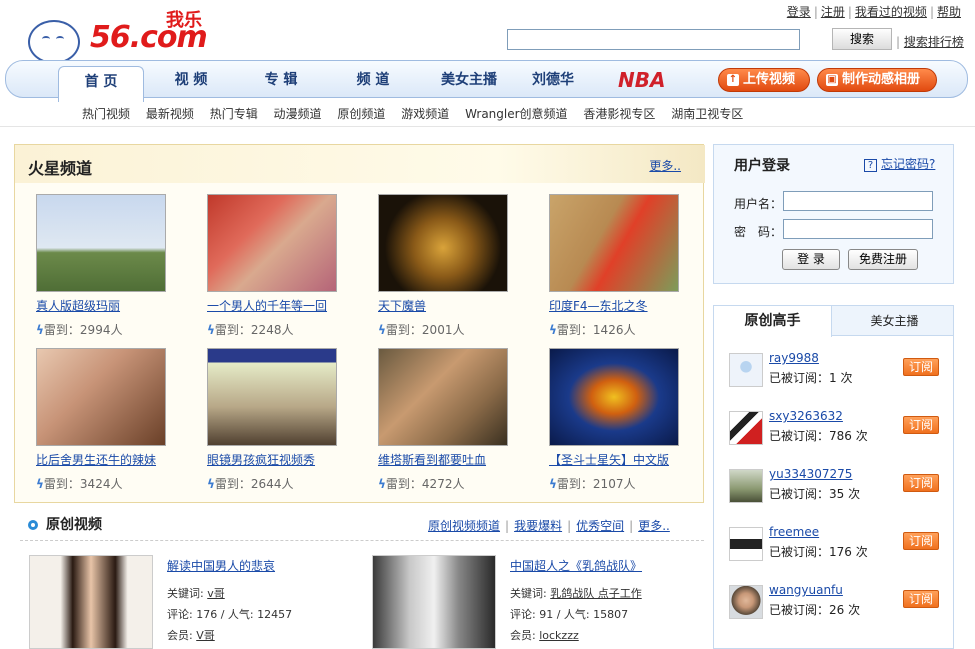 This screenshot has width=975, height=649. Describe the element at coordinates (665, 165) in the screenshot. I see `mars-more-link: 更多..` at that location.